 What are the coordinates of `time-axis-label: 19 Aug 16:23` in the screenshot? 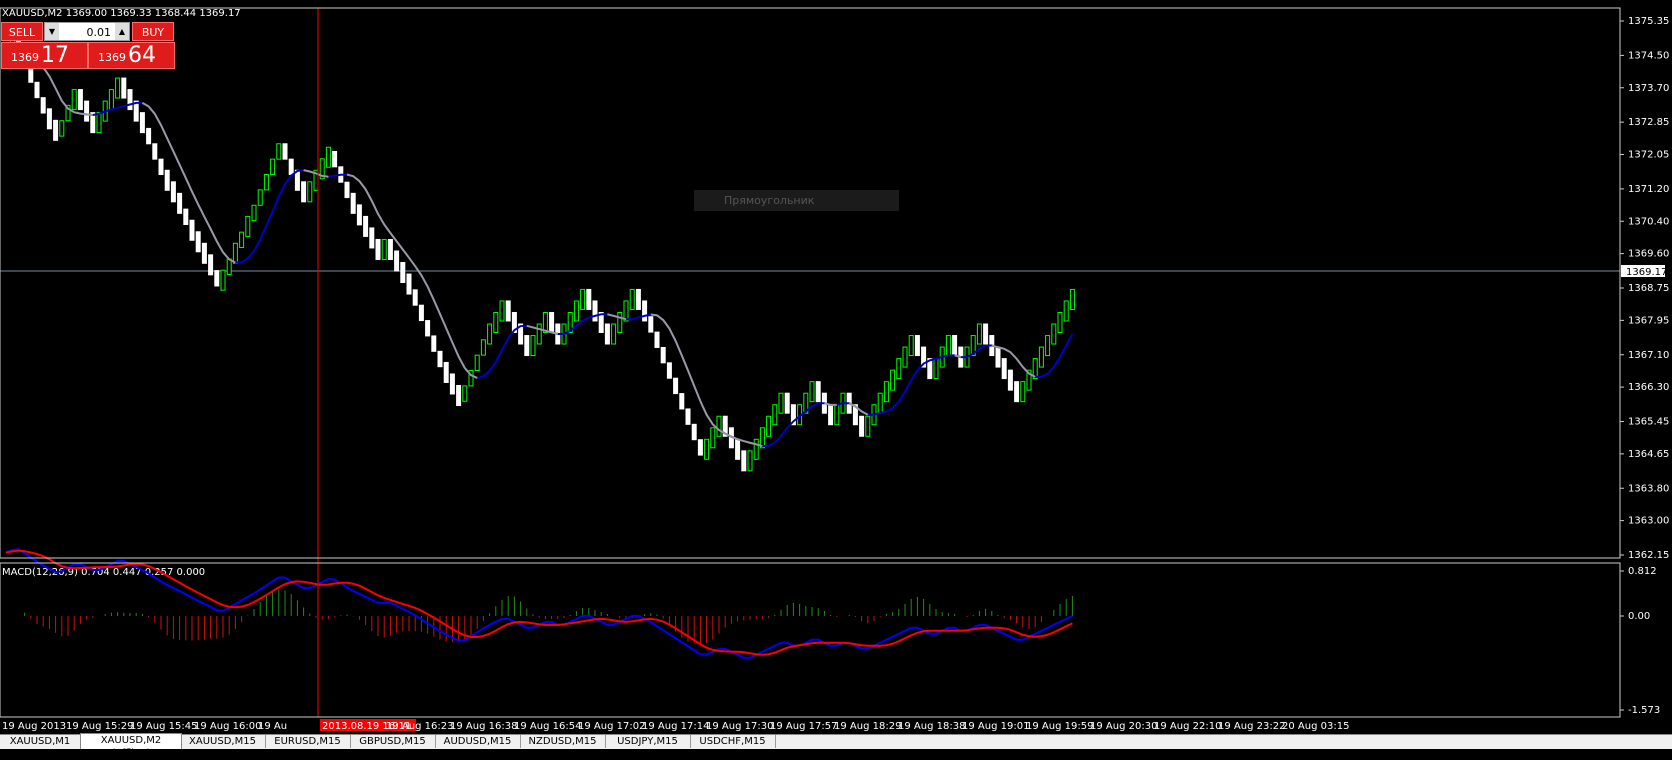 It's located at (419, 726).